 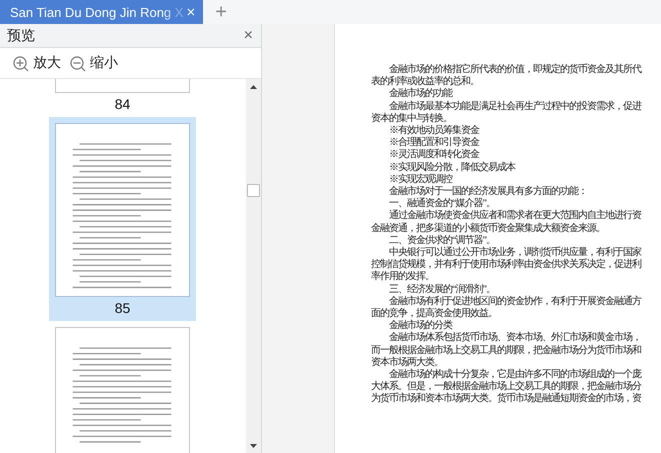 What do you see at coordinates (506, 308) in the screenshot?
I see `paragraph: 金融市场有利于促进地区间的资金协作，有利于开展资金融通方面的竞争，提高资金使用效益。` at bounding box center [506, 308].